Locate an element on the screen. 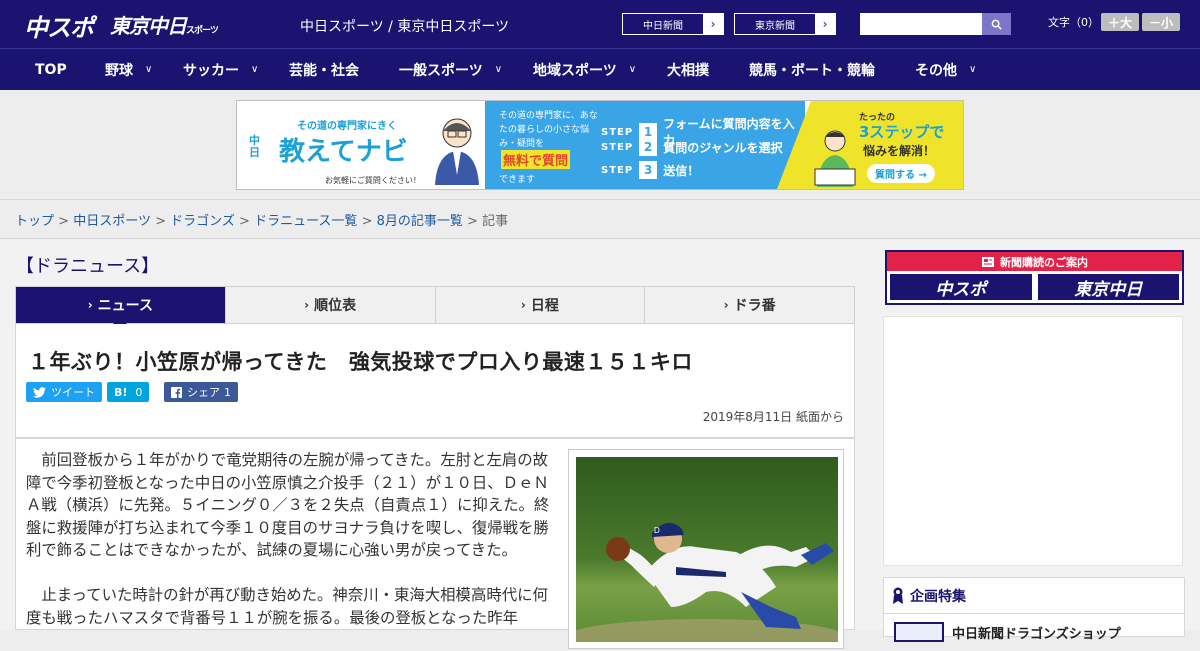 Image resolution: width=1200 pixels, height=651 pixels. subscription-logos: 中スポ 東京中日 is located at coordinates (1034, 287).